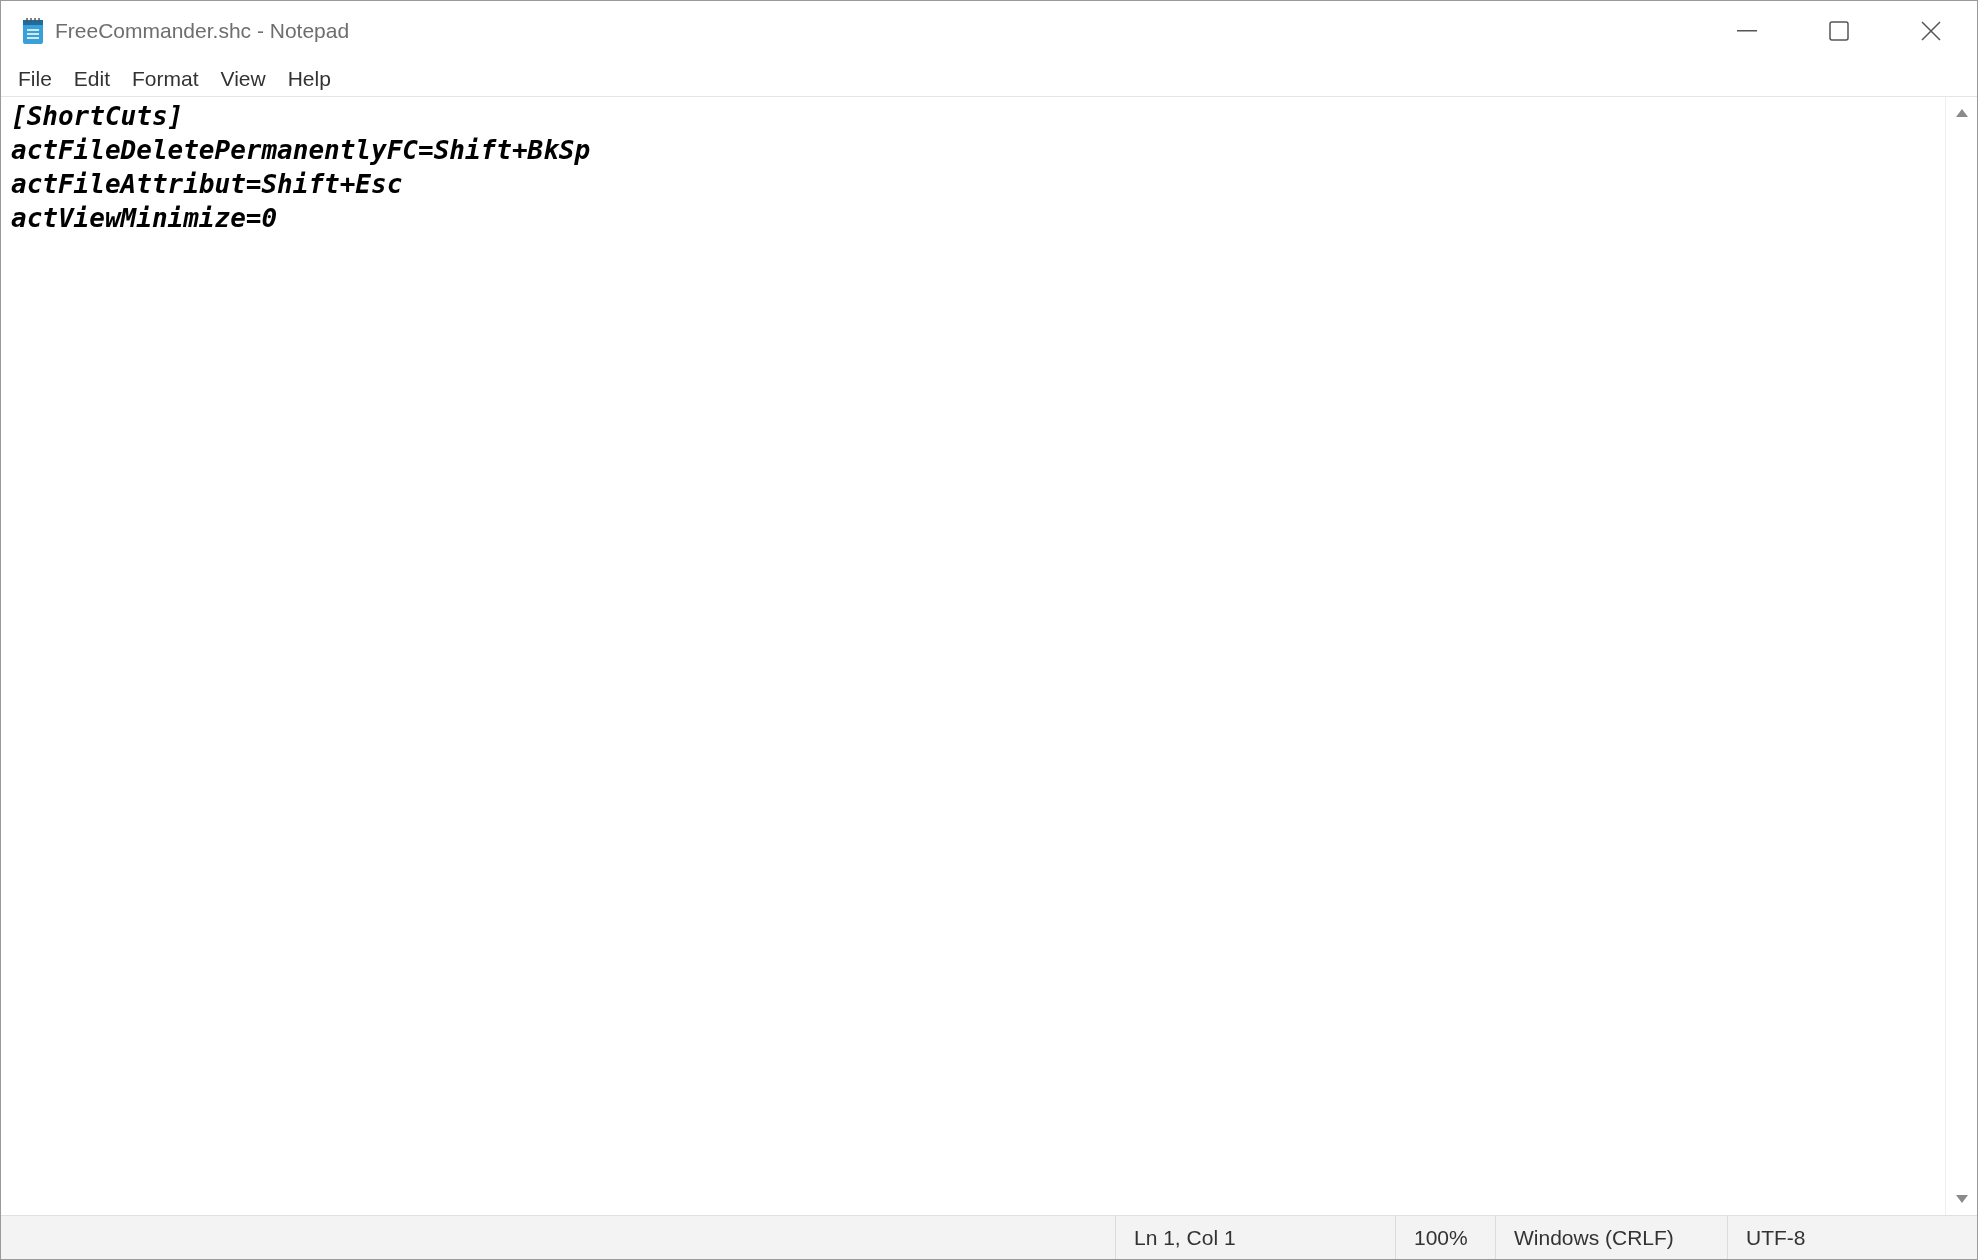 The height and width of the screenshot is (1260, 1978). Describe the element at coordinates (1961, 1199) in the screenshot. I see `scroll-down-icon` at that location.